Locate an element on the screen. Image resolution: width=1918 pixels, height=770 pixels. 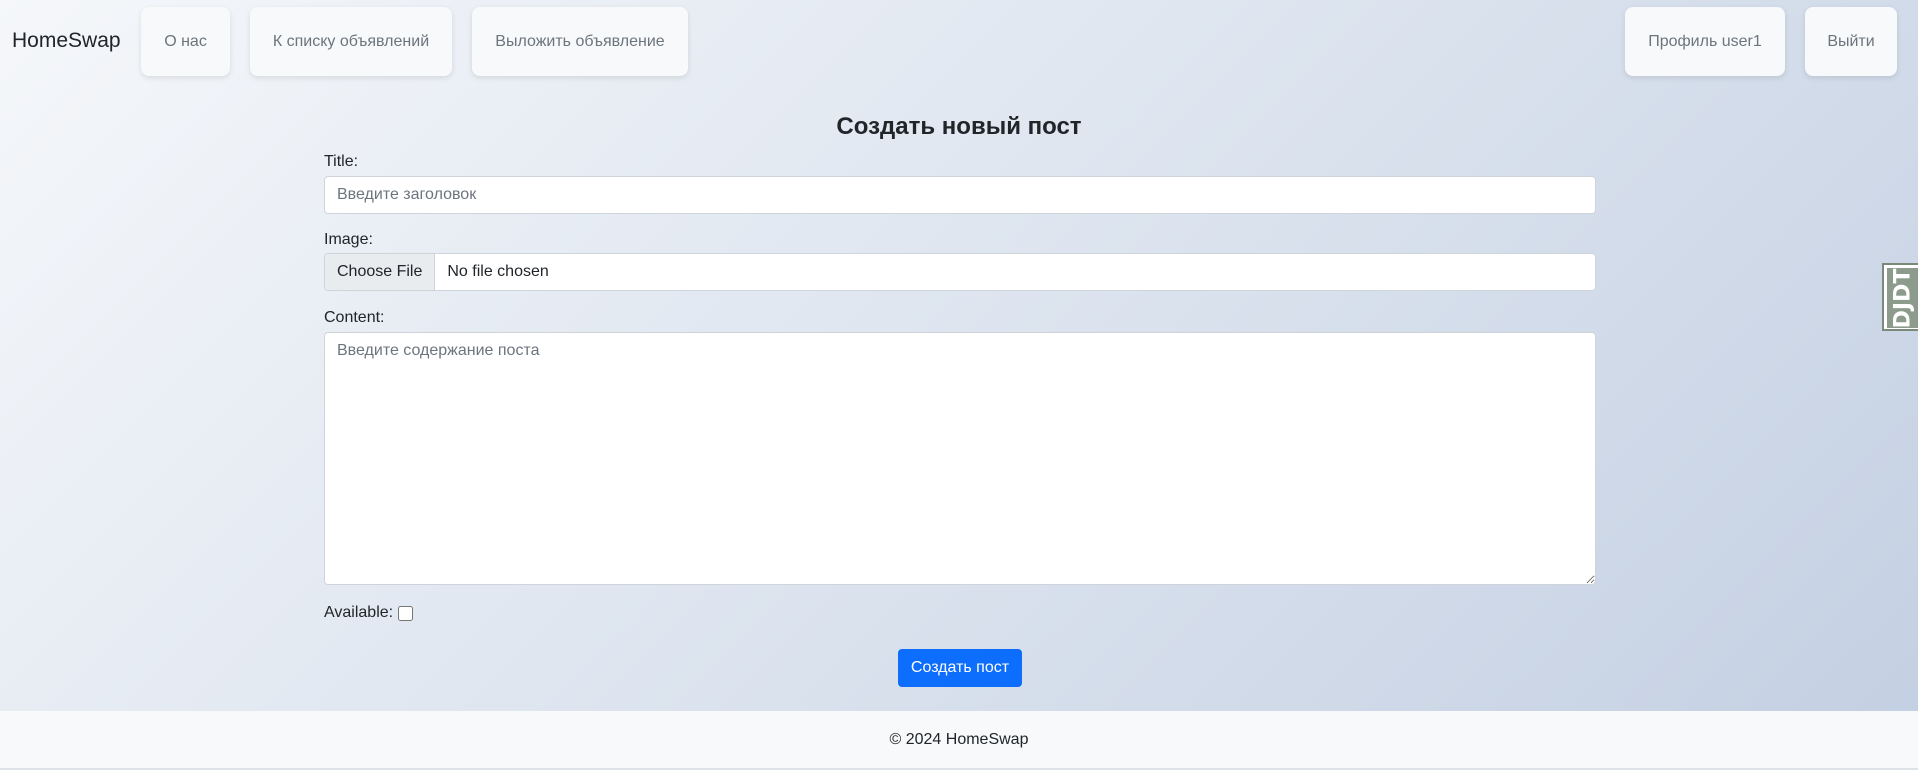
available-checkbox is located at coordinates (406, 613).